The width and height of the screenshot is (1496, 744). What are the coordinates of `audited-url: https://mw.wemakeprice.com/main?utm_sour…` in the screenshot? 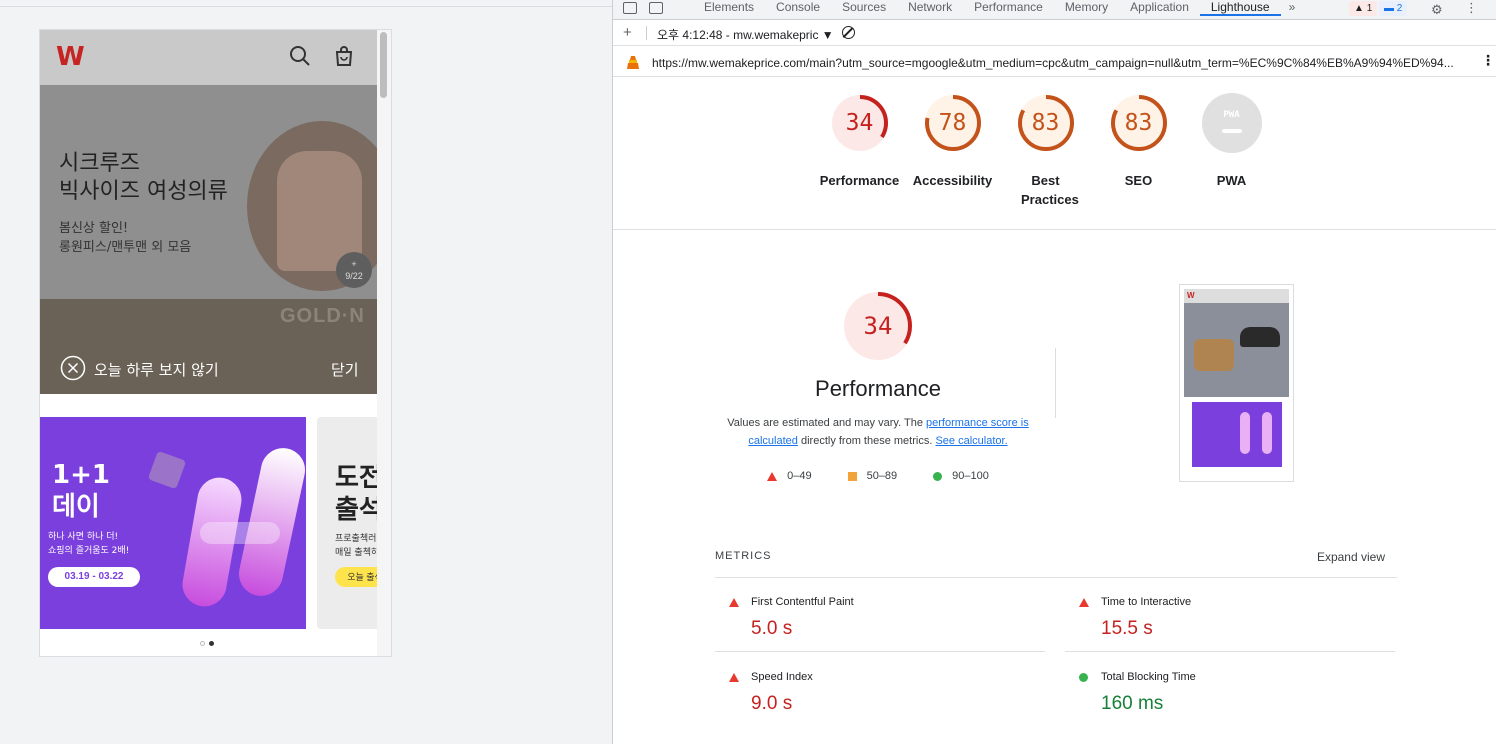 It's located at (1053, 63).